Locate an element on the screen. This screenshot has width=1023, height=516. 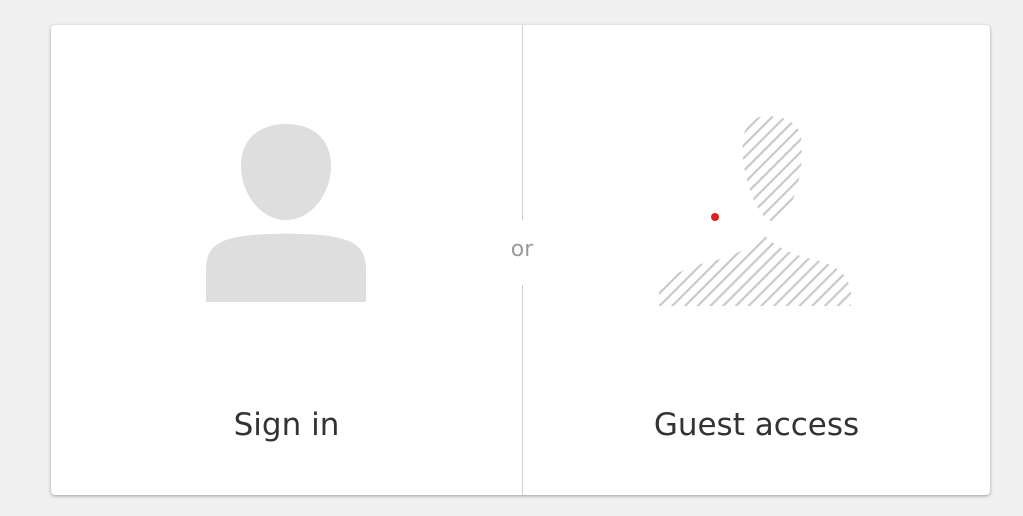
sign-in-label: Sign in is located at coordinates (286, 425).